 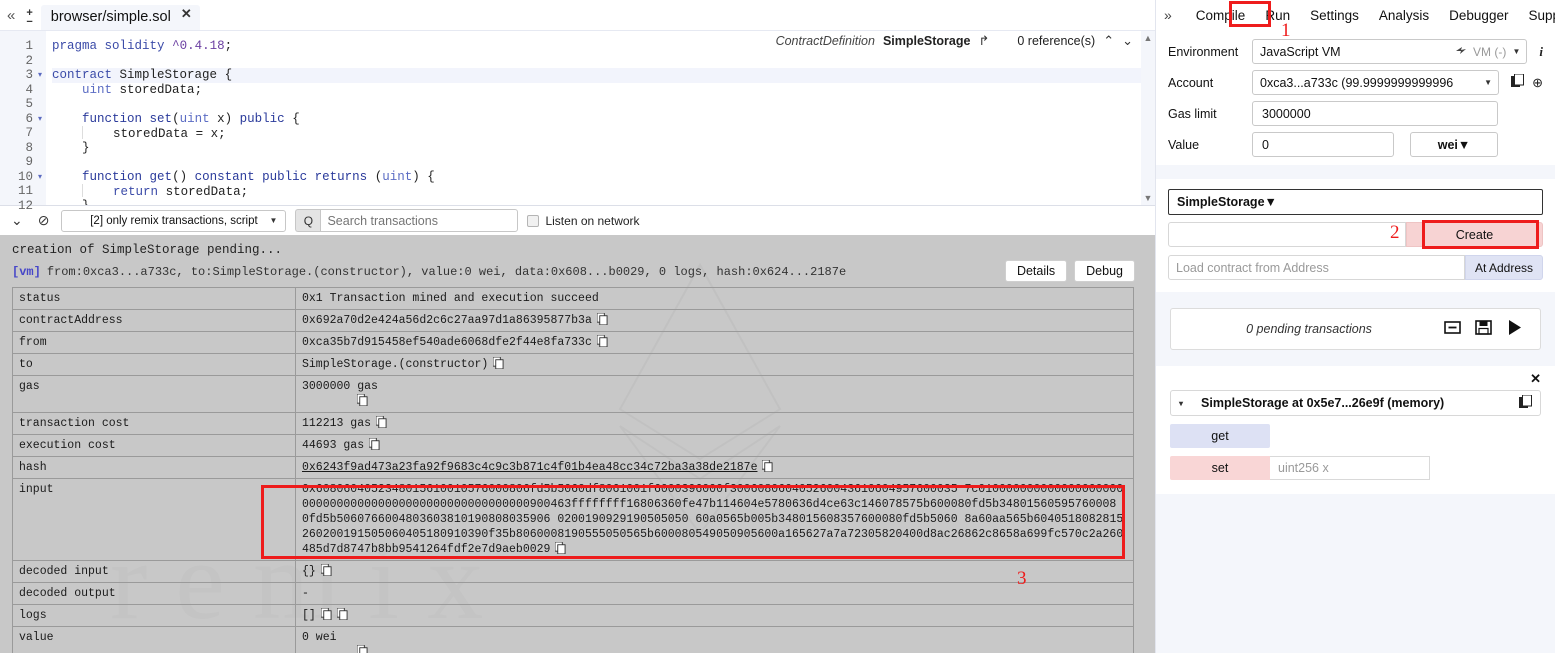 What do you see at coordinates (1171, 15) in the screenshot?
I see `chevron-right-icon: »` at bounding box center [1171, 15].